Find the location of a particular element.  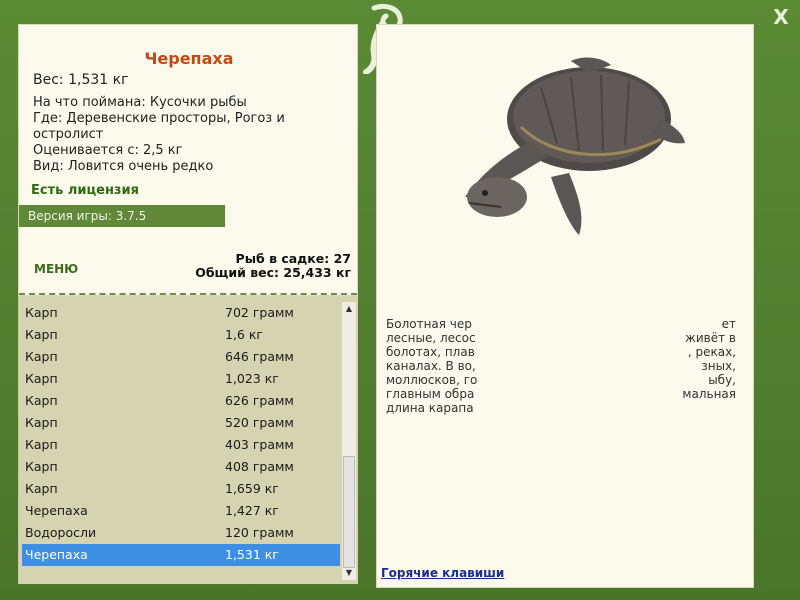

description-line: болотах, плав , реках, is located at coordinates (561, 352).